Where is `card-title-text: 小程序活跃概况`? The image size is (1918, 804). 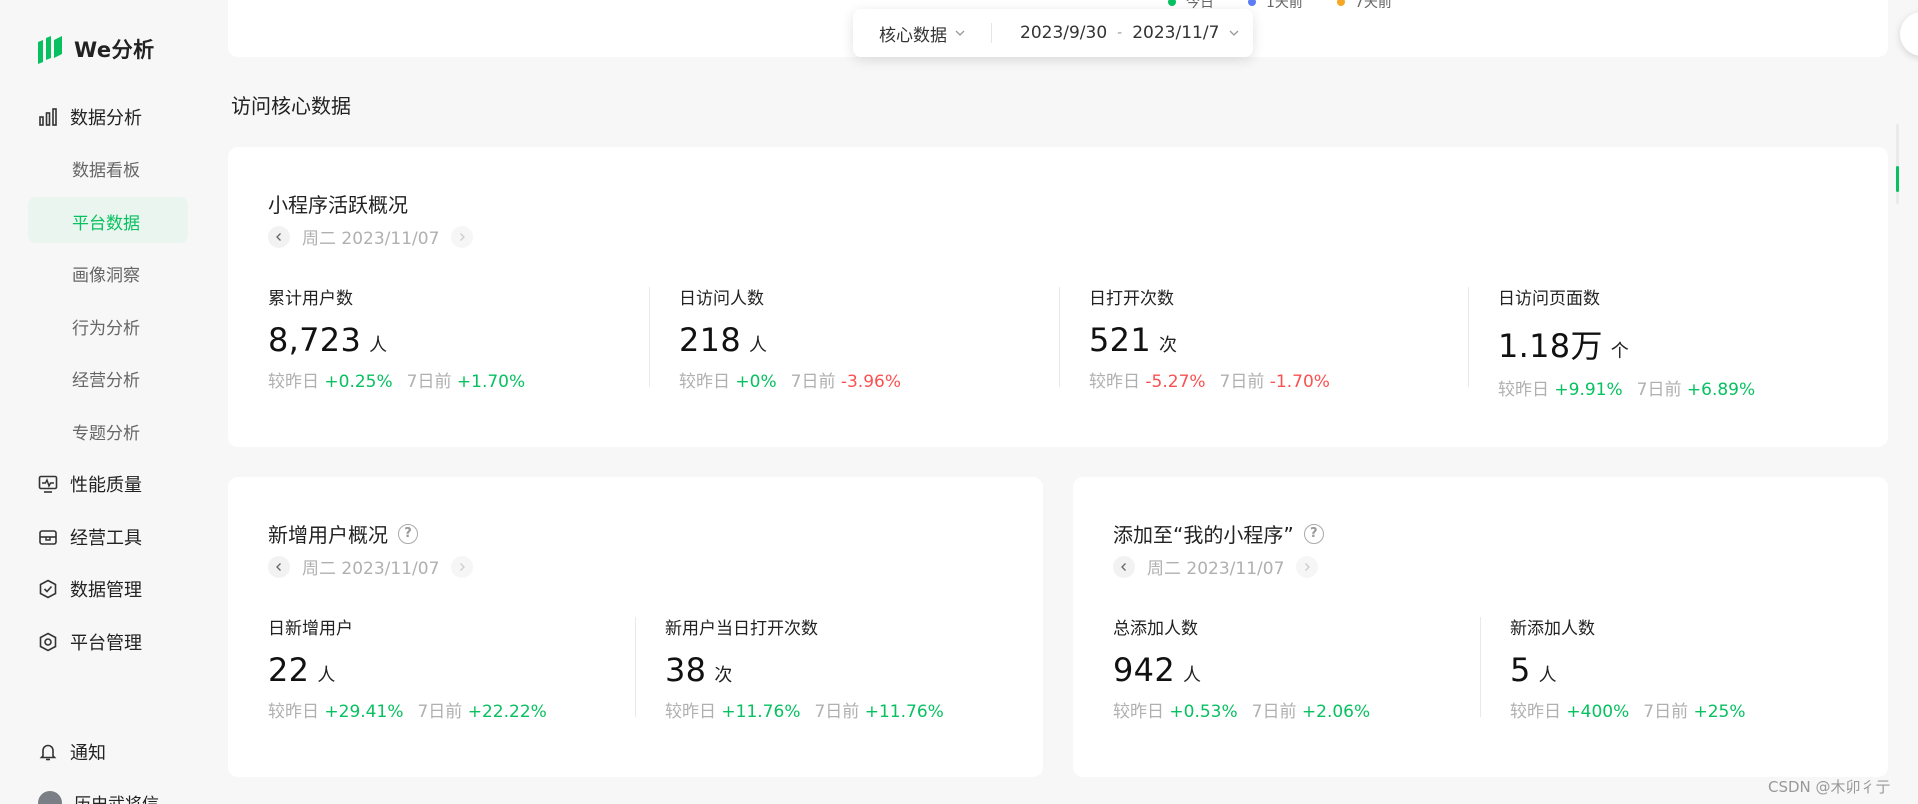
card-title-text: 小程序活跃概况 is located at coordinates (338, 205).